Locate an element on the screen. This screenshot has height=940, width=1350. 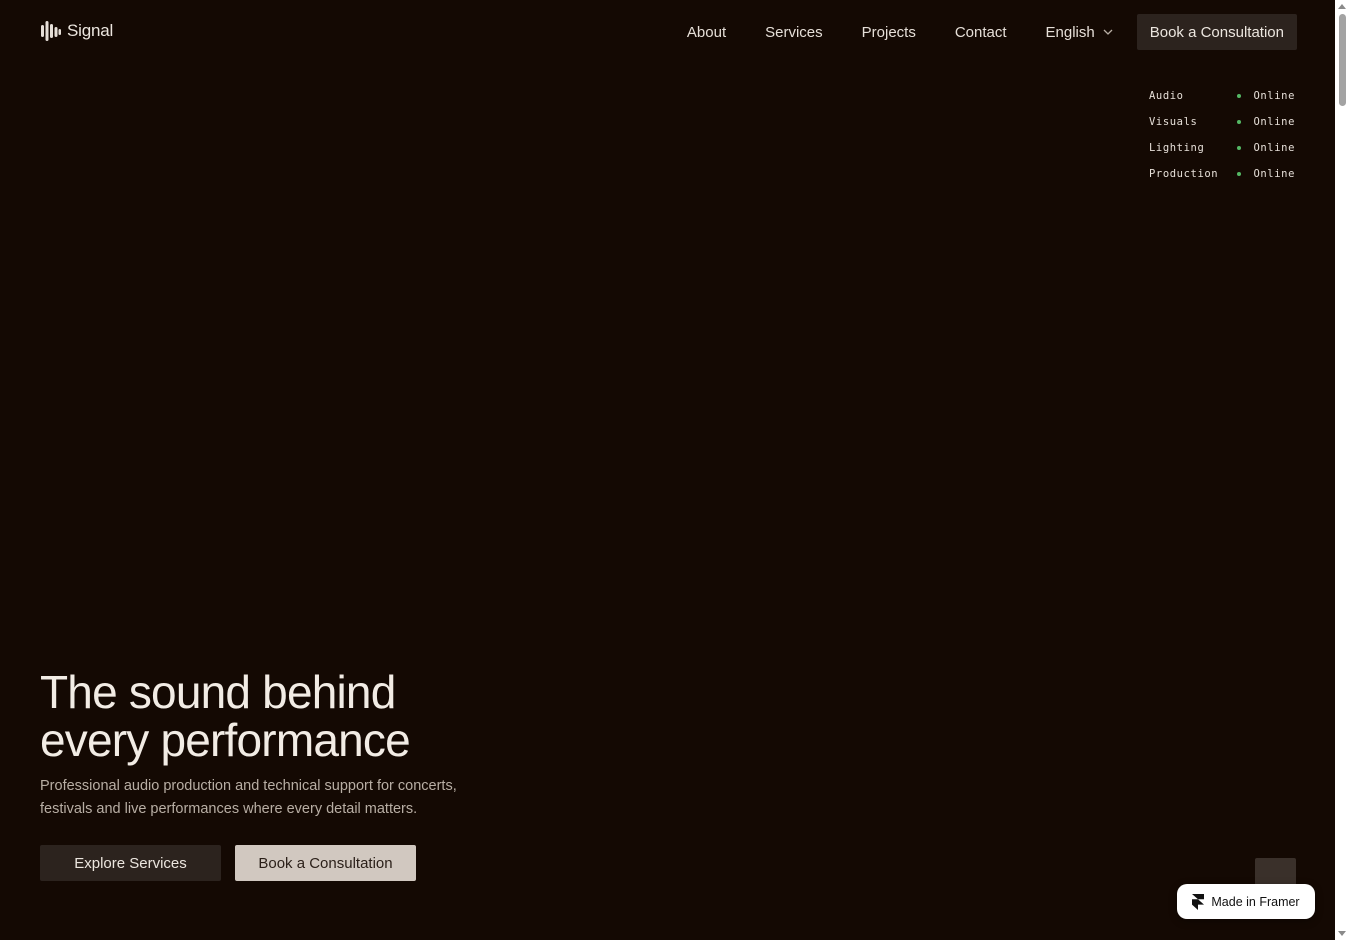
made-in-framer-badge: Made in Framer is located at coordinates (1246, 901).